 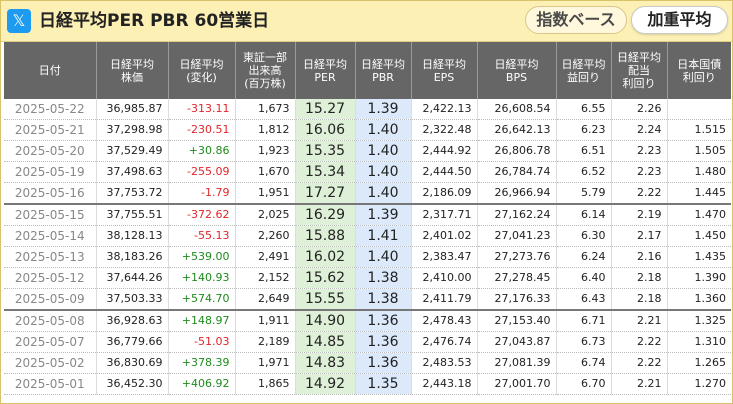 I want to click on cell-jgb-yield, so click(x=699, y=109).